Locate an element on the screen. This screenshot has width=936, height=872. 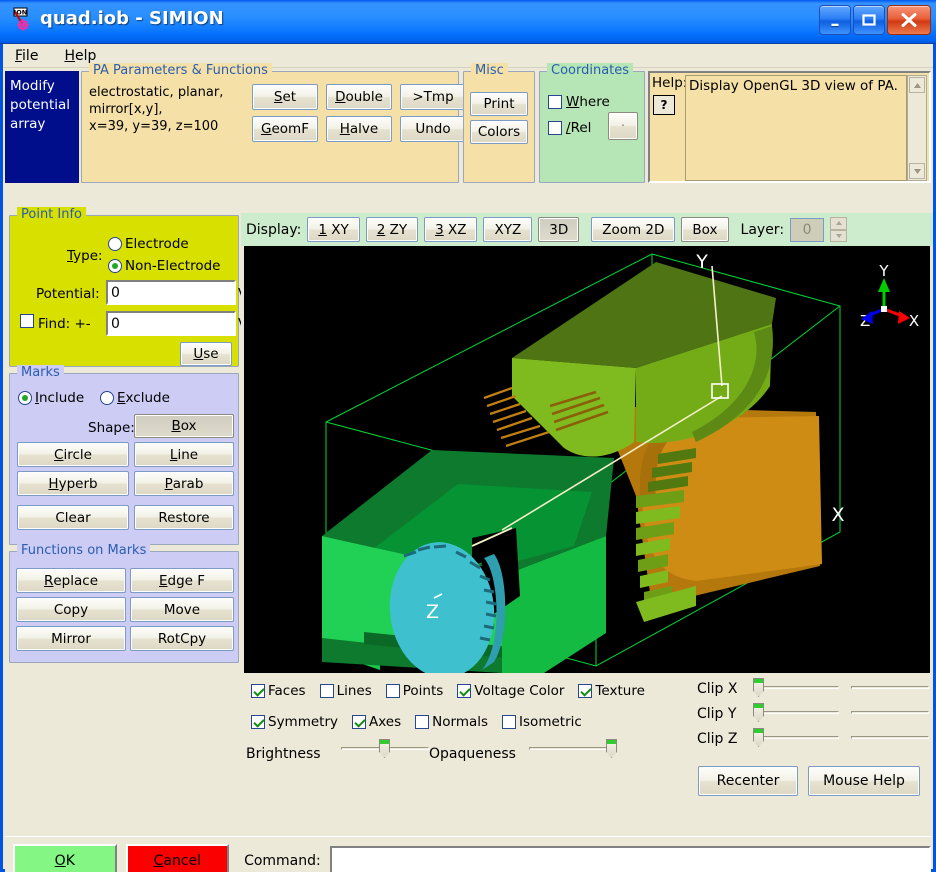
option-symmetry: Symmetry is located at coordinates (294, 722).